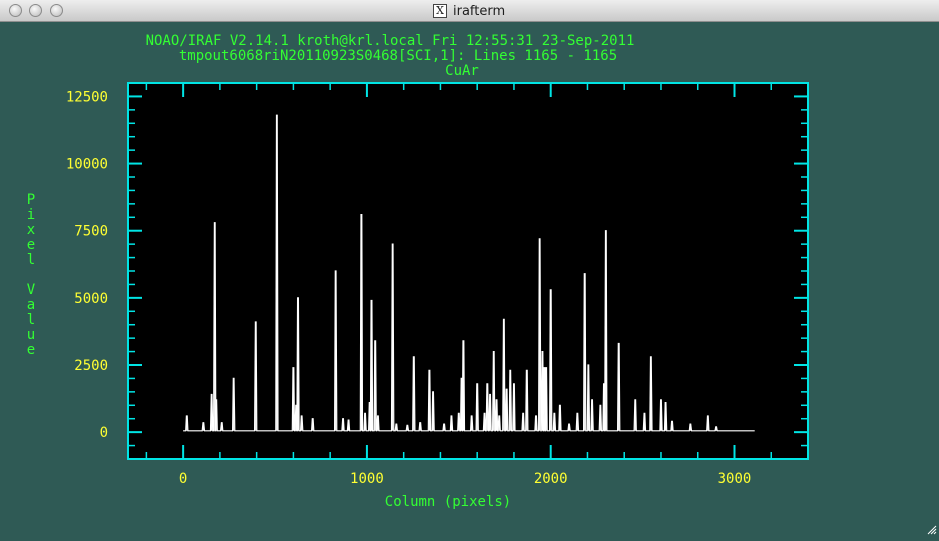  What do you see at coordinates (183, 479) in the screenshot?
I see `x-tick-label: 0` at bounding box center [183, 479].